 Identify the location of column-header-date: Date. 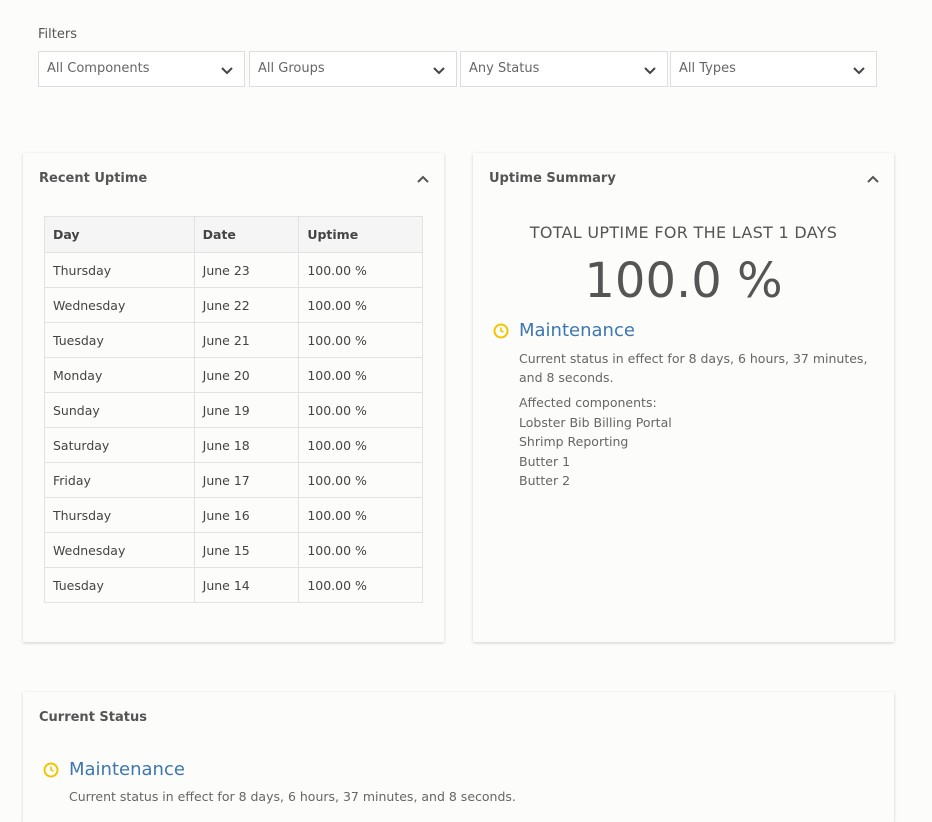
(246, 234).